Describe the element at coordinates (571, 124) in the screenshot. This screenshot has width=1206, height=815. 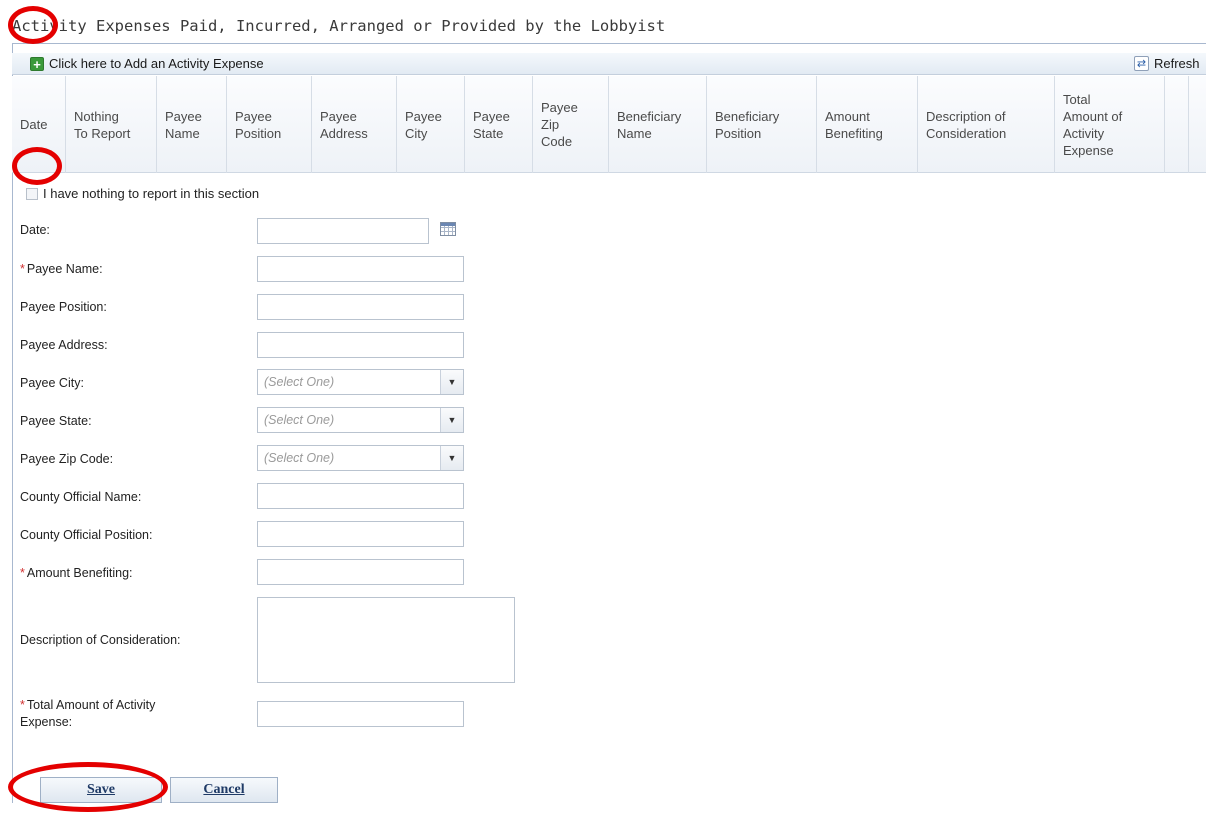
I see `column-payee-zip-code: Payee Zip Code` at that location.